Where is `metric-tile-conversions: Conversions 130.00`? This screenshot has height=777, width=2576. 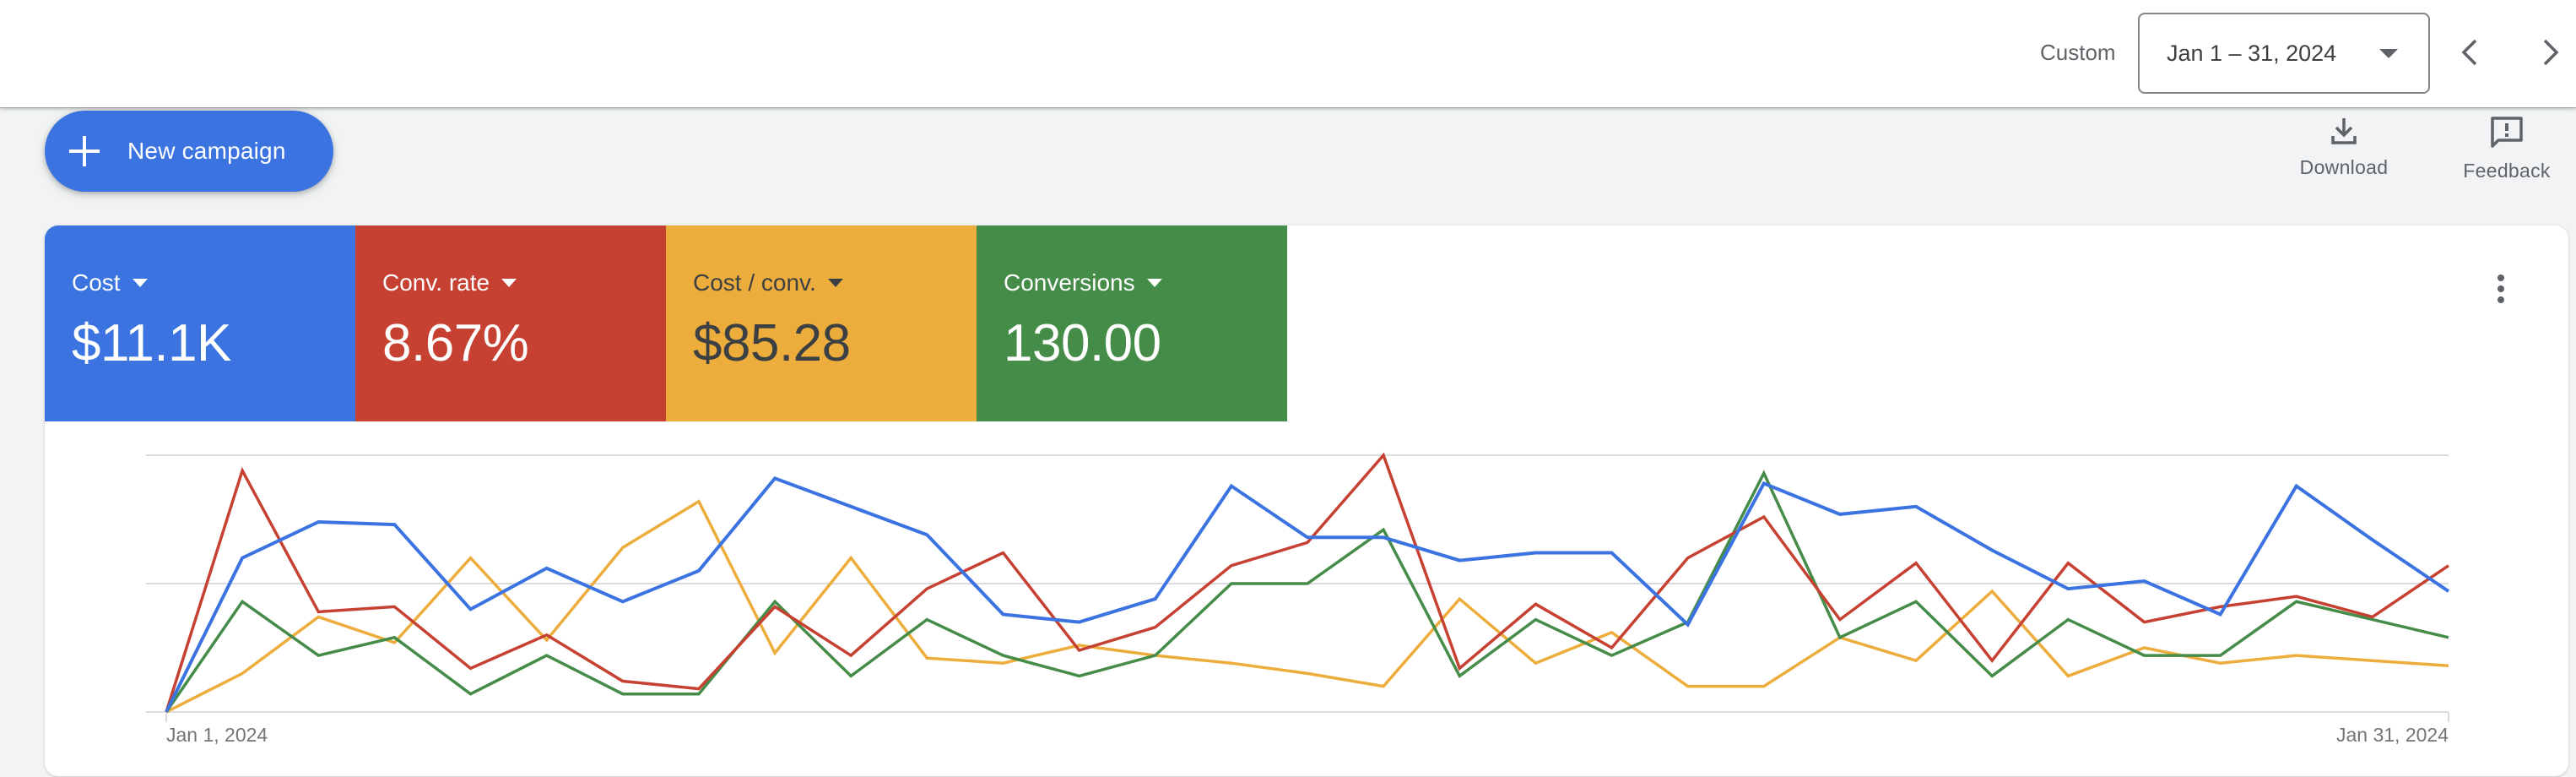 metric-tile-conversions: Conversions 130.00 is located at coordinates (1132, 323).